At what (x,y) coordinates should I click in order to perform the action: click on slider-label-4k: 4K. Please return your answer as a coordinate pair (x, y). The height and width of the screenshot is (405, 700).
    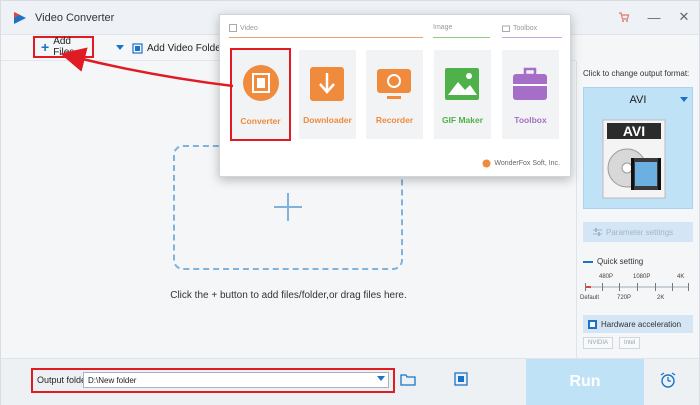
    Looking at the image, I should click on (681, 277).